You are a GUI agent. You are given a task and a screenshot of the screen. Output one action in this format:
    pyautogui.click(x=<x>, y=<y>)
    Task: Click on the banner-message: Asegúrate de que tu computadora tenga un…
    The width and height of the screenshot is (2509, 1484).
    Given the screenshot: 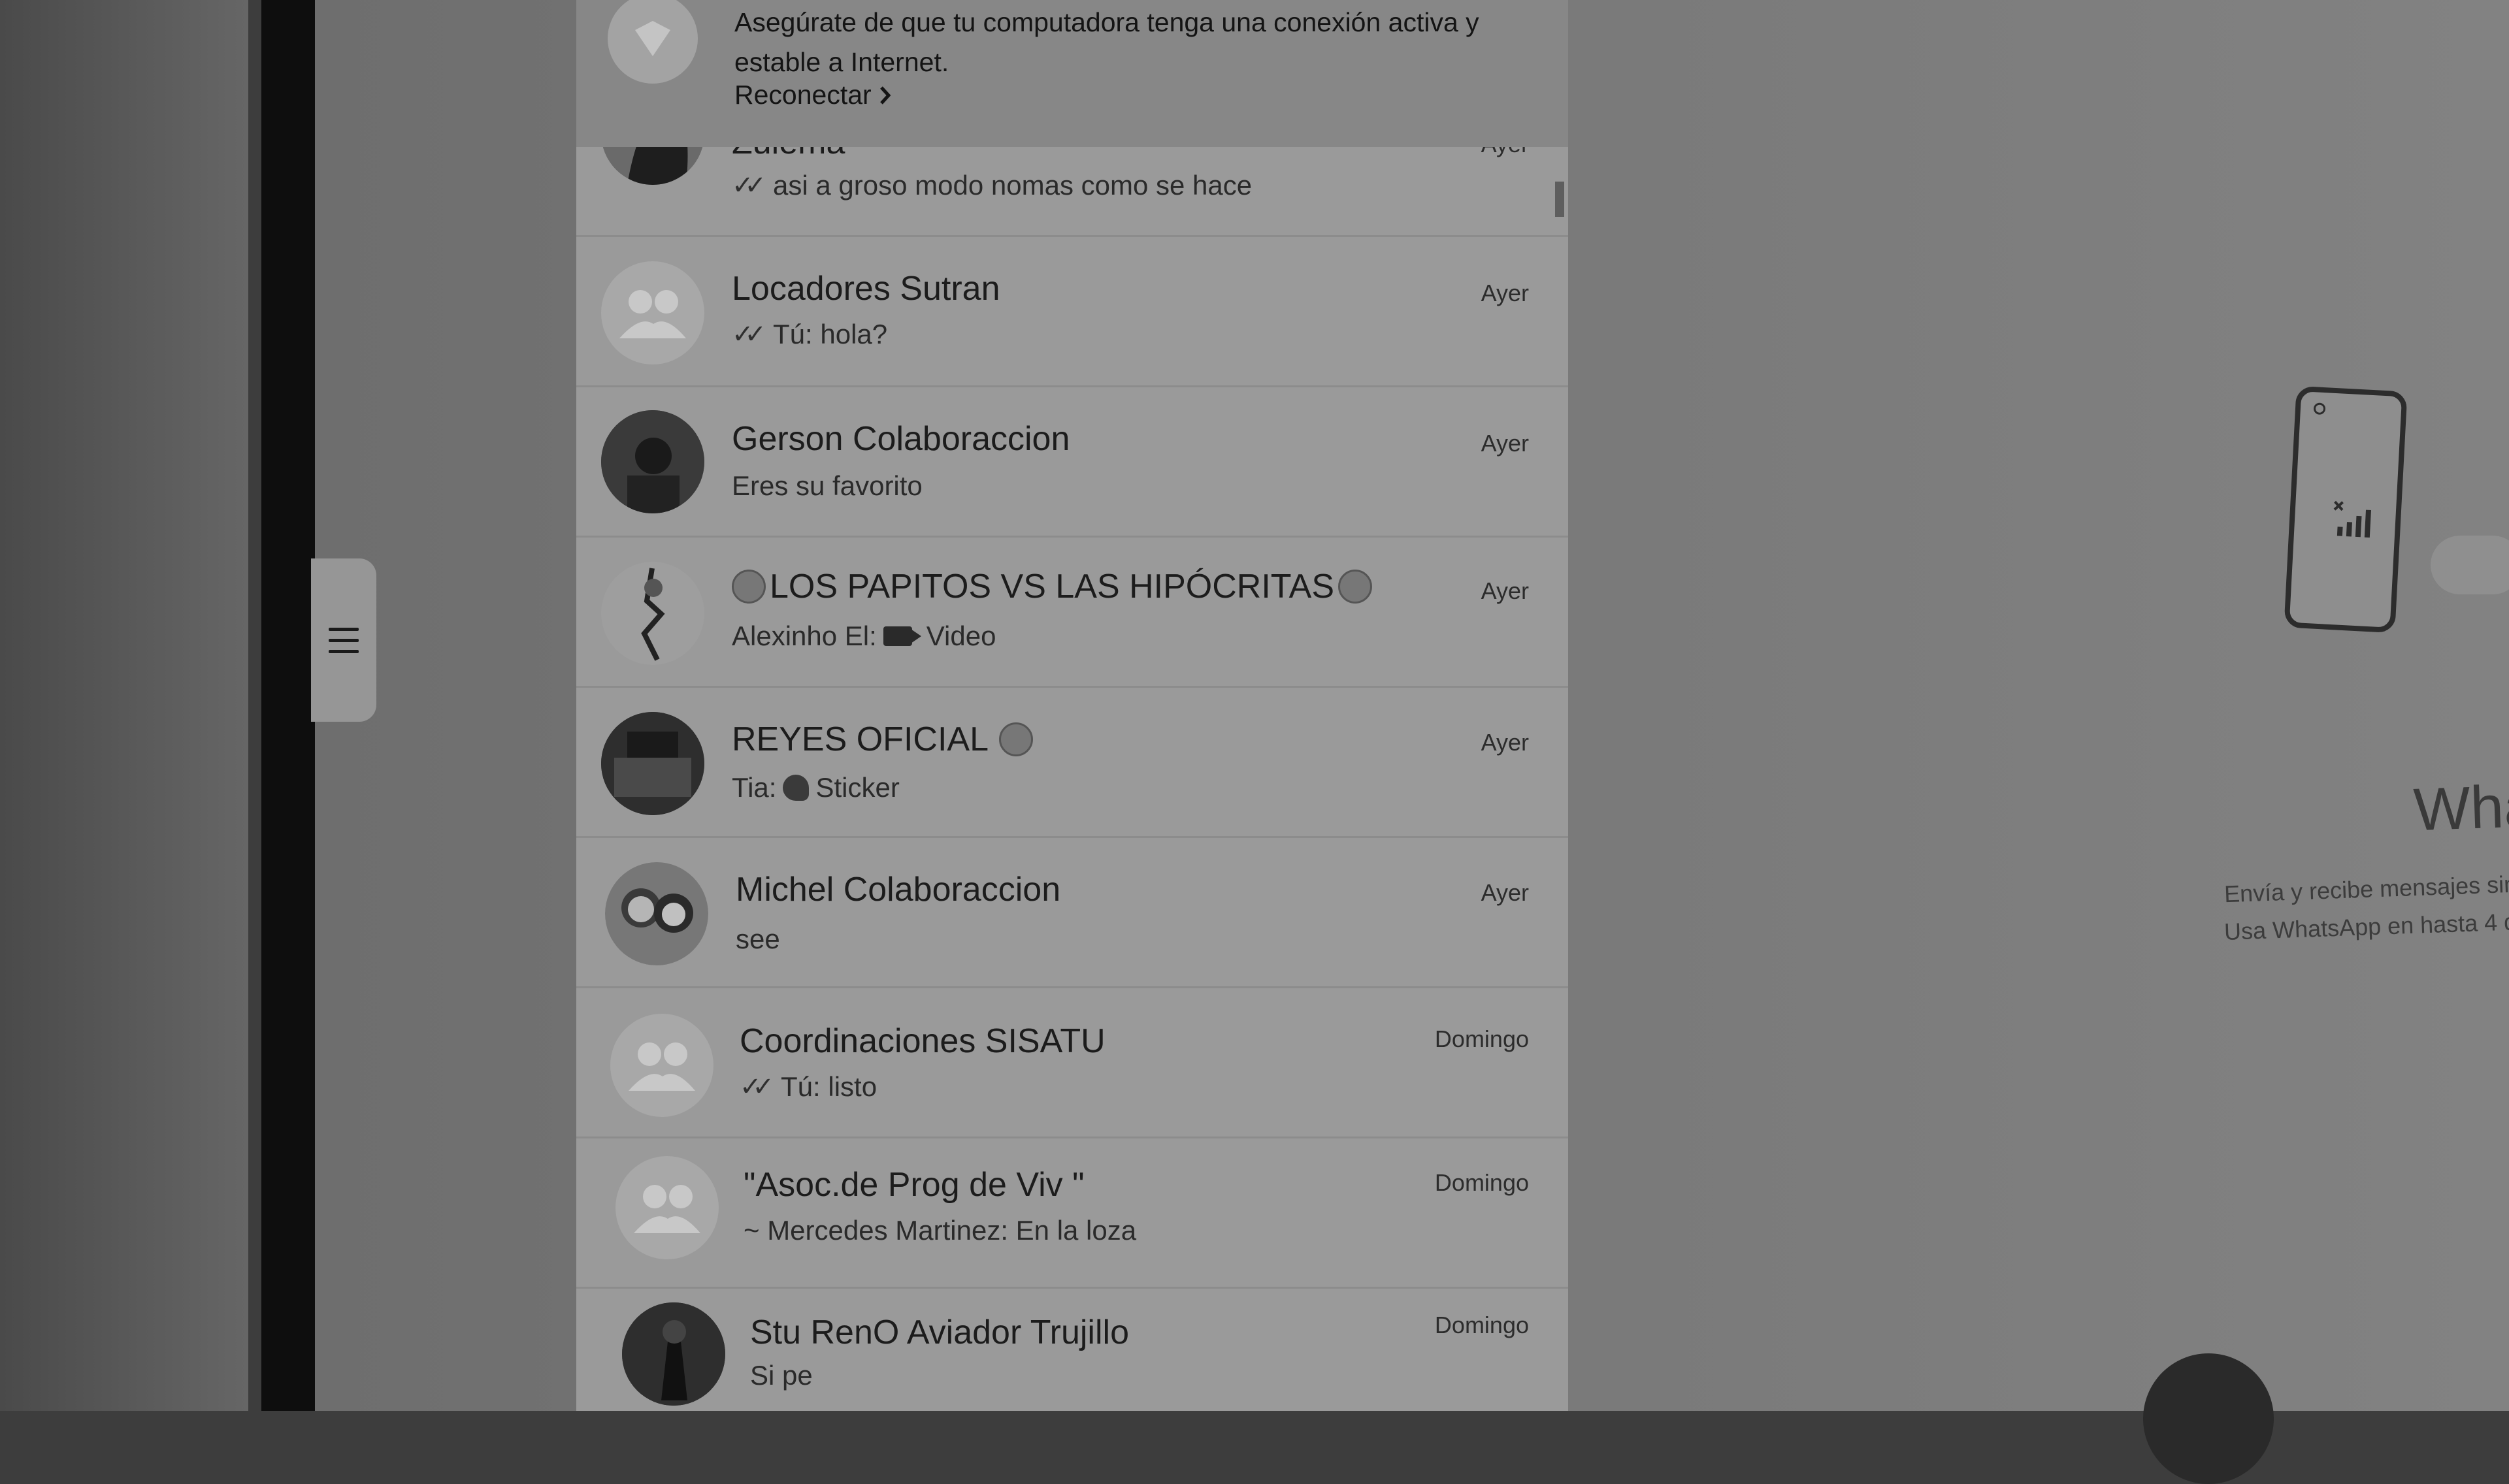 What is the action you would take?
    pyautogui.click(x=1106, y=42)
    